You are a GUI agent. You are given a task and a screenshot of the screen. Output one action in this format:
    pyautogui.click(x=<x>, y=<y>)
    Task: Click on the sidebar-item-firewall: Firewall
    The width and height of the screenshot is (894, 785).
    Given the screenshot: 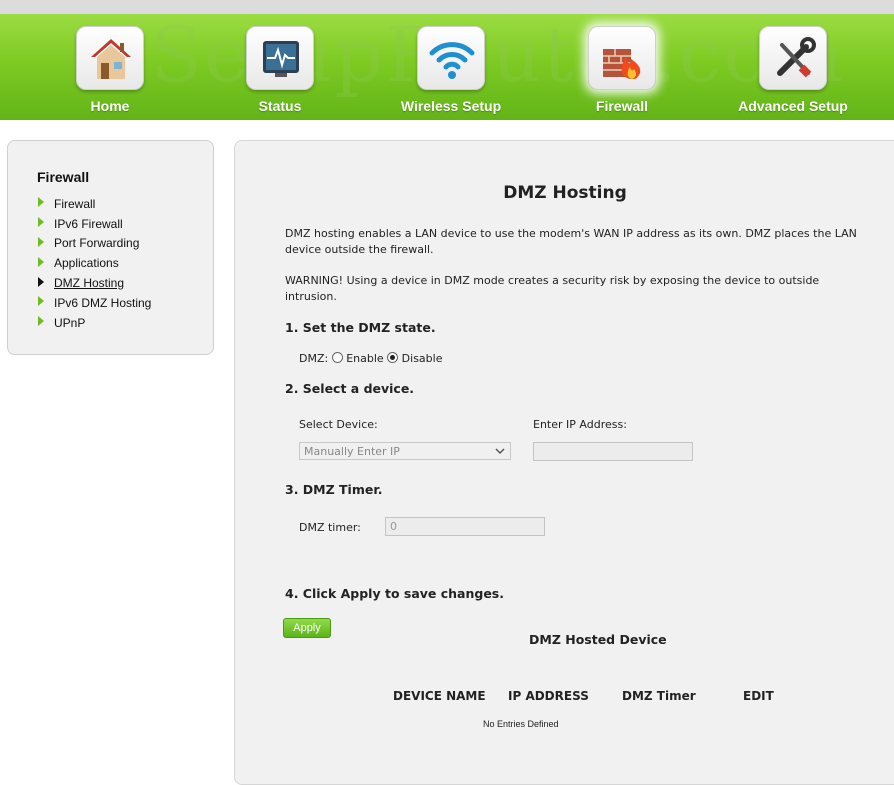 What is the action you would take?
    pyautogui.click(x=94, y=204)
    